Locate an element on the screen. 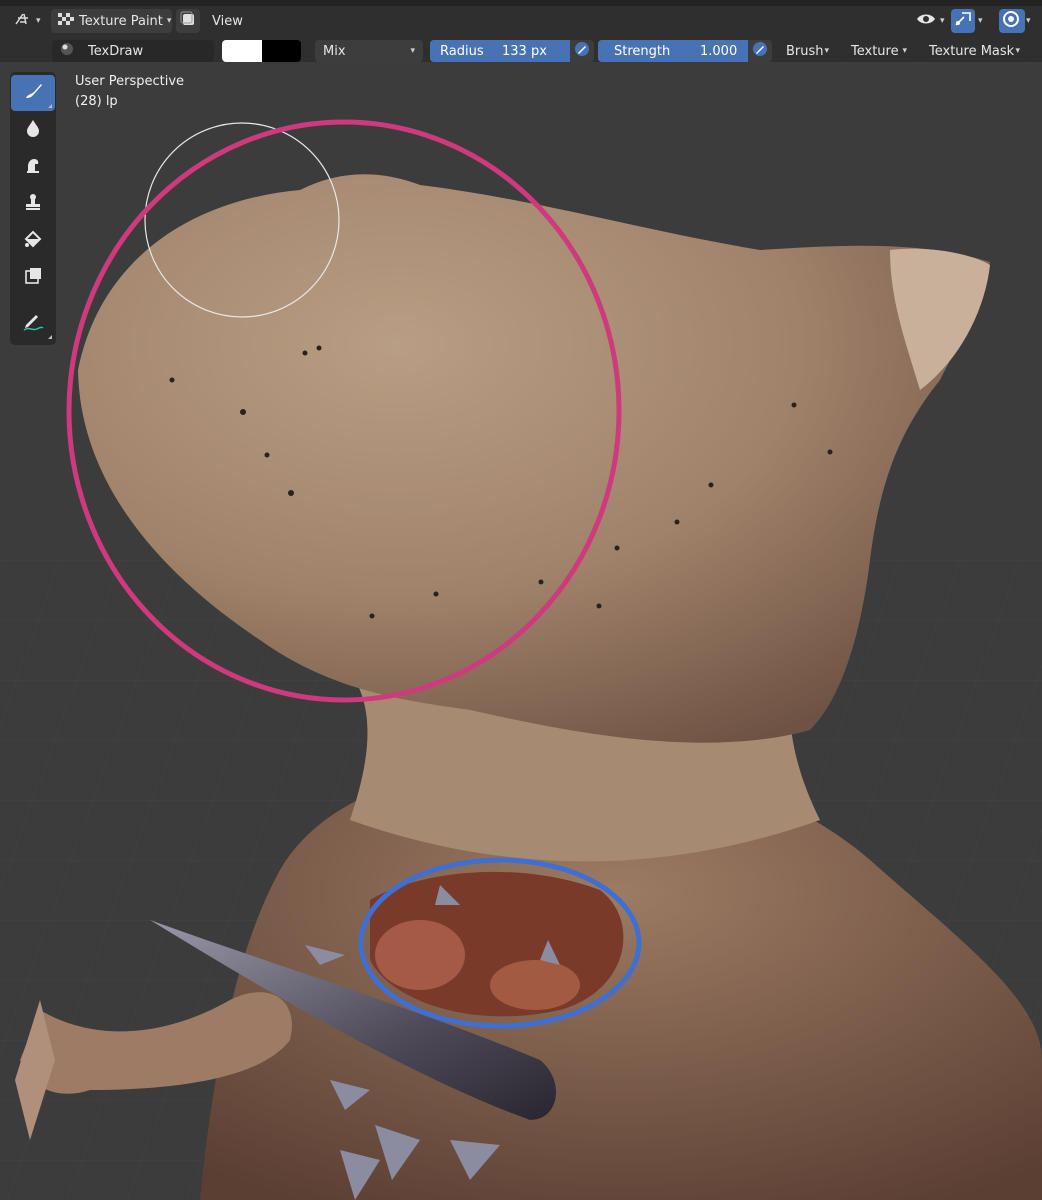 The image size is (1042, 1200). paint-mask-toggle is located at coordinates (188, 21).